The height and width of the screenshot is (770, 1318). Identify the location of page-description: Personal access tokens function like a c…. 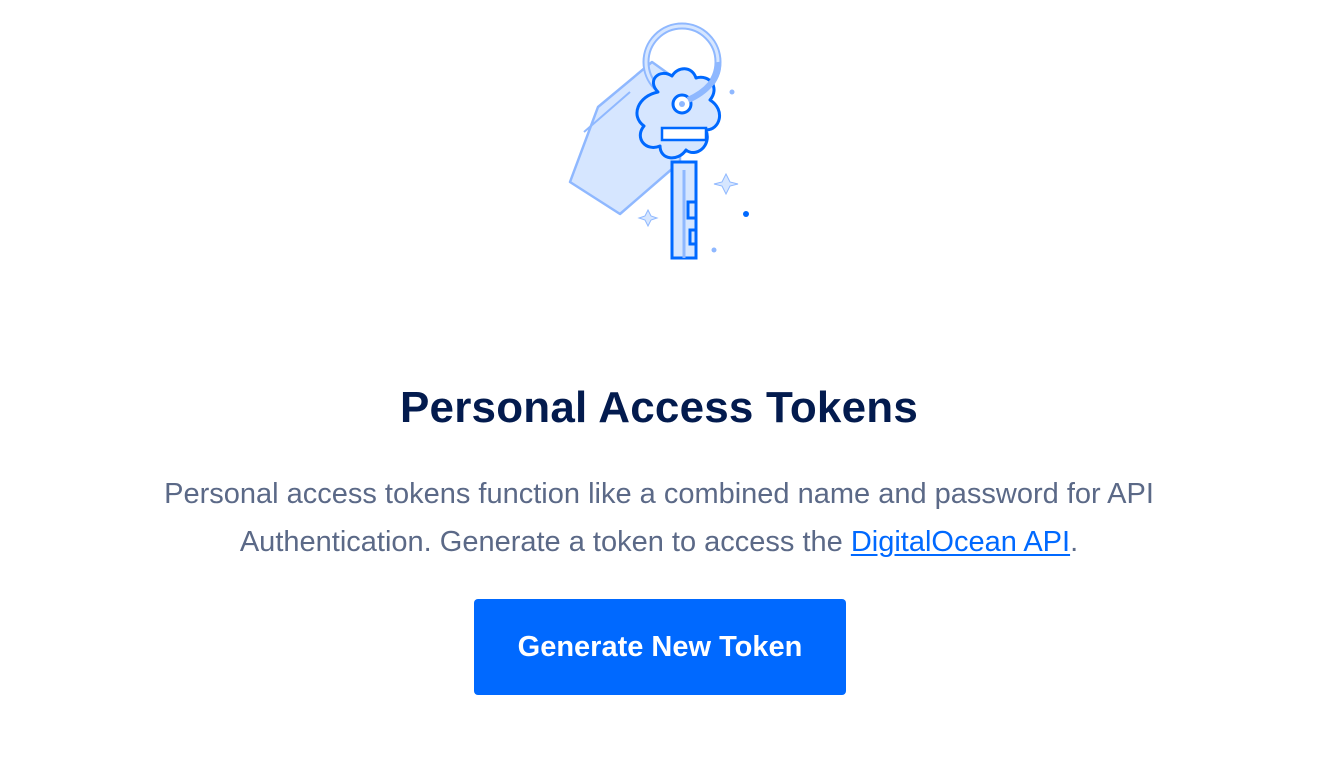
(659, 518).